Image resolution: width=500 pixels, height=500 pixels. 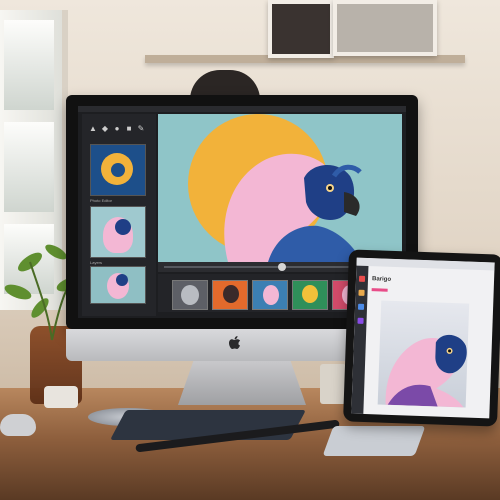 I want to click on tablet-title: Barigo, so click(x=381, y=279).